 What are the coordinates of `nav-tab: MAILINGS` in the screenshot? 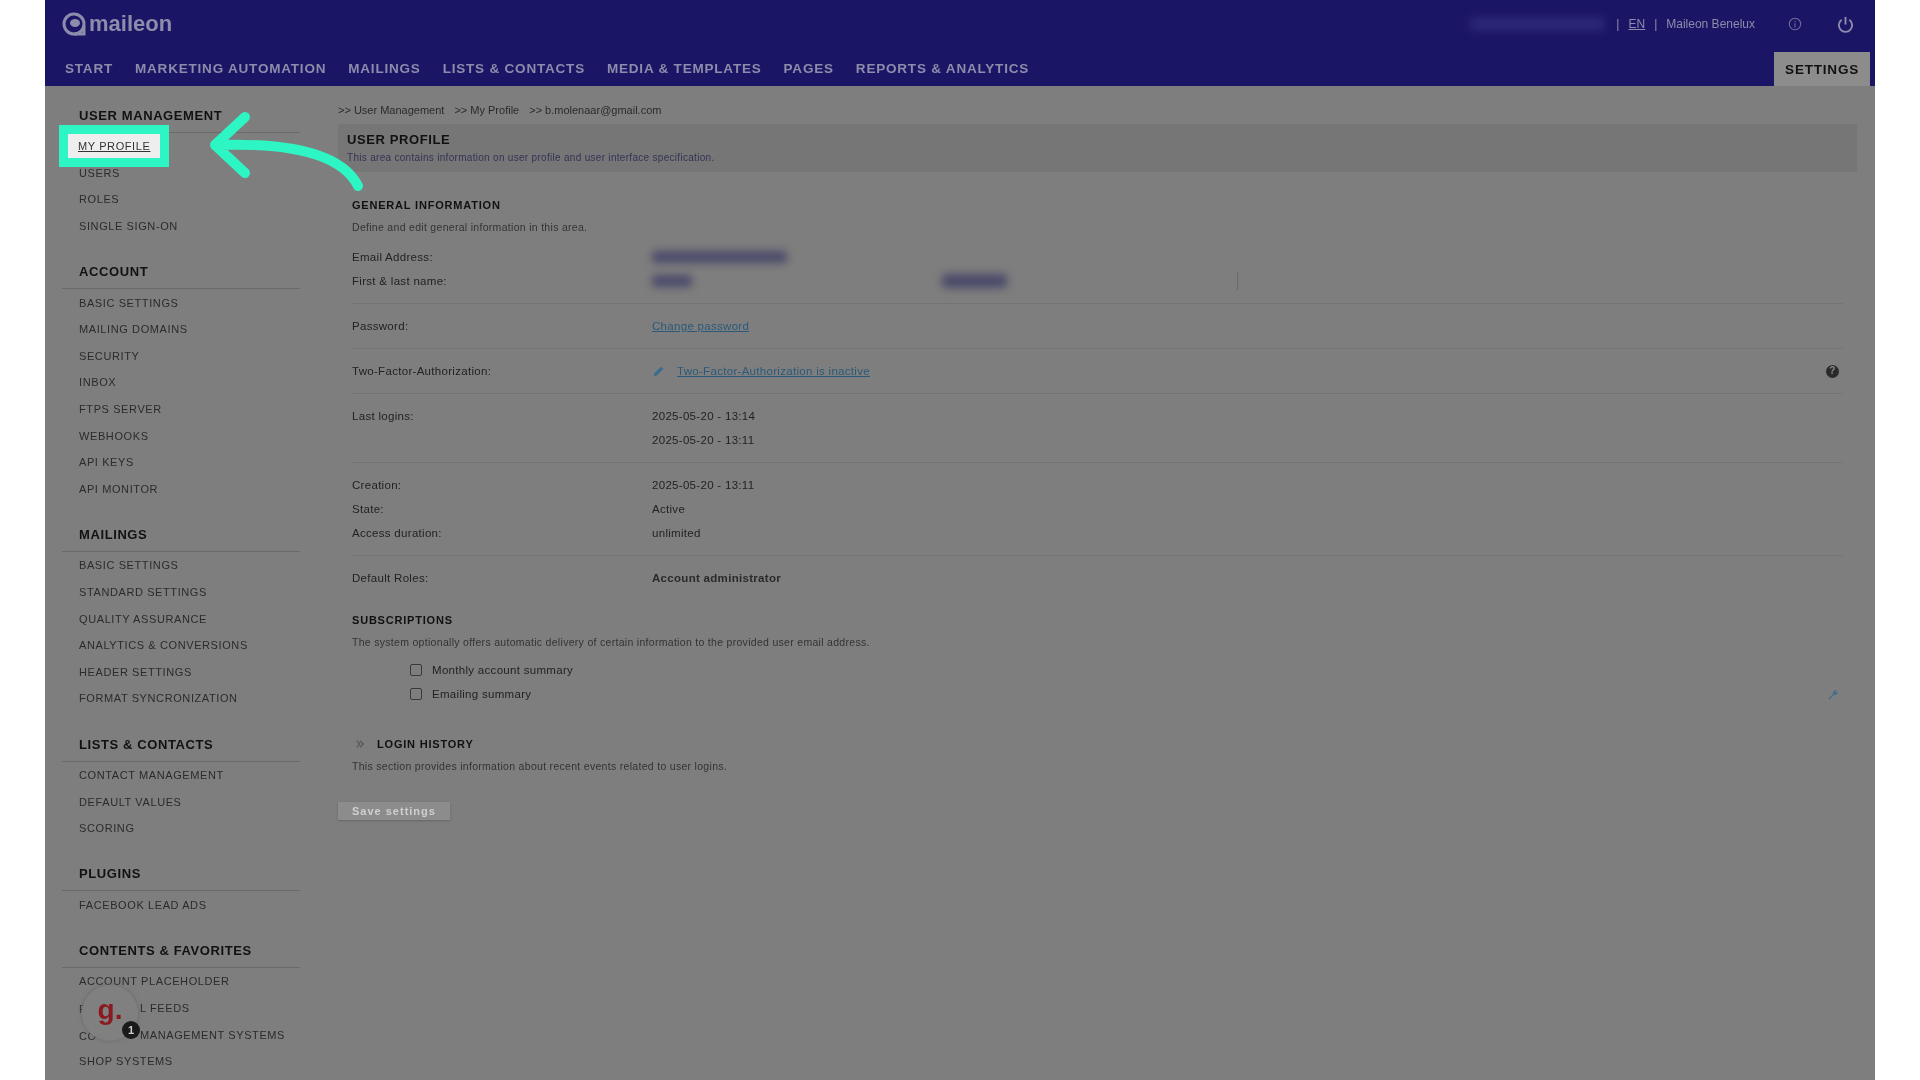 It's located at (384, 73).